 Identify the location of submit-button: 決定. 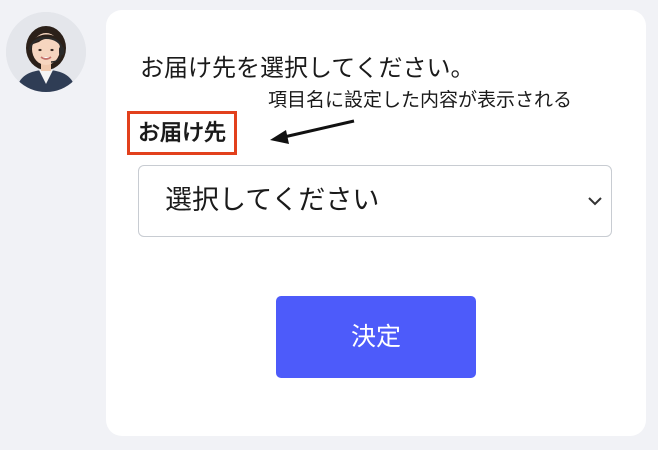
(376, 337).